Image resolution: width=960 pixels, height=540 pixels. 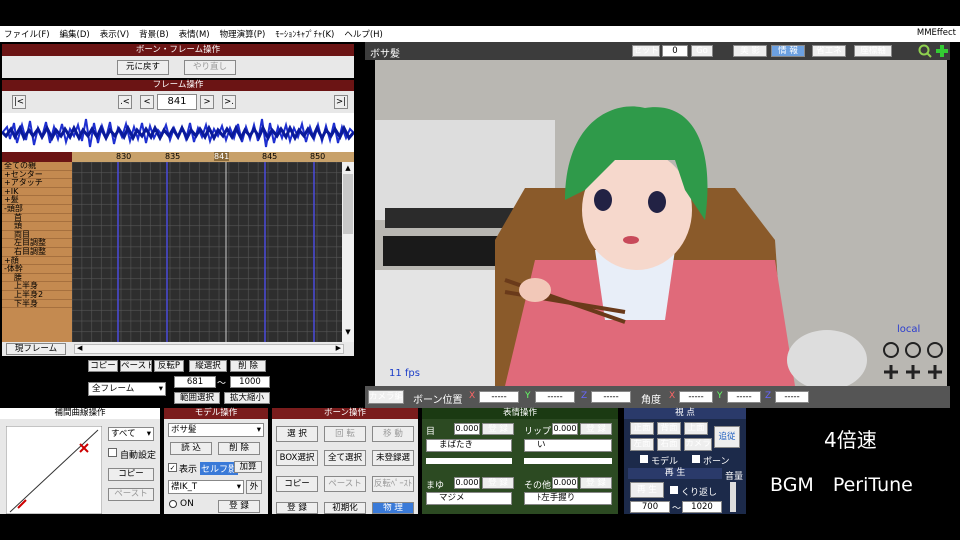 I want to click on auto-setting-checkbox, so click(x=112, y=452).